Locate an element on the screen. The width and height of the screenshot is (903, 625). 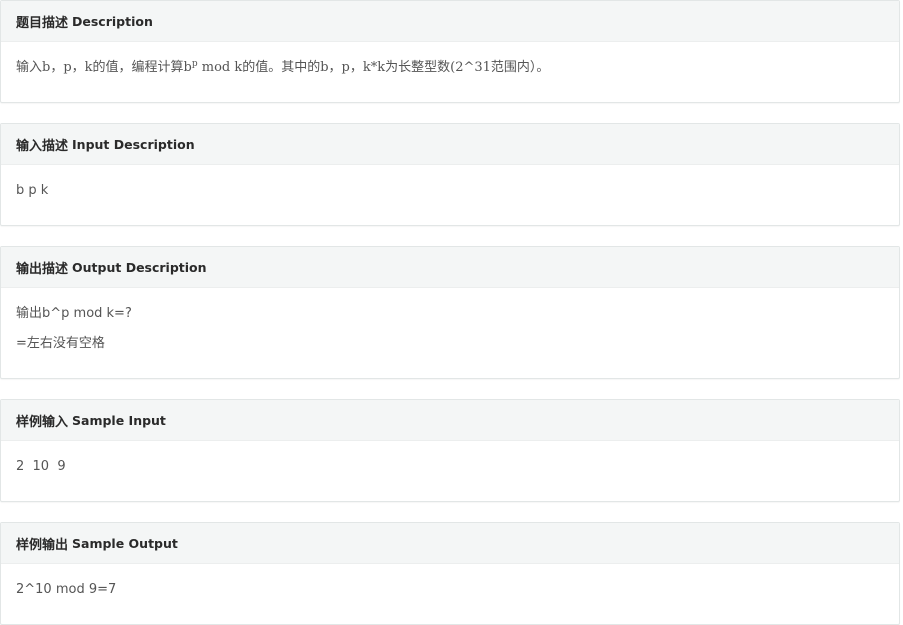
sample-input-heading: 样例输入 Sample Input is located at coordinates (450, 420).